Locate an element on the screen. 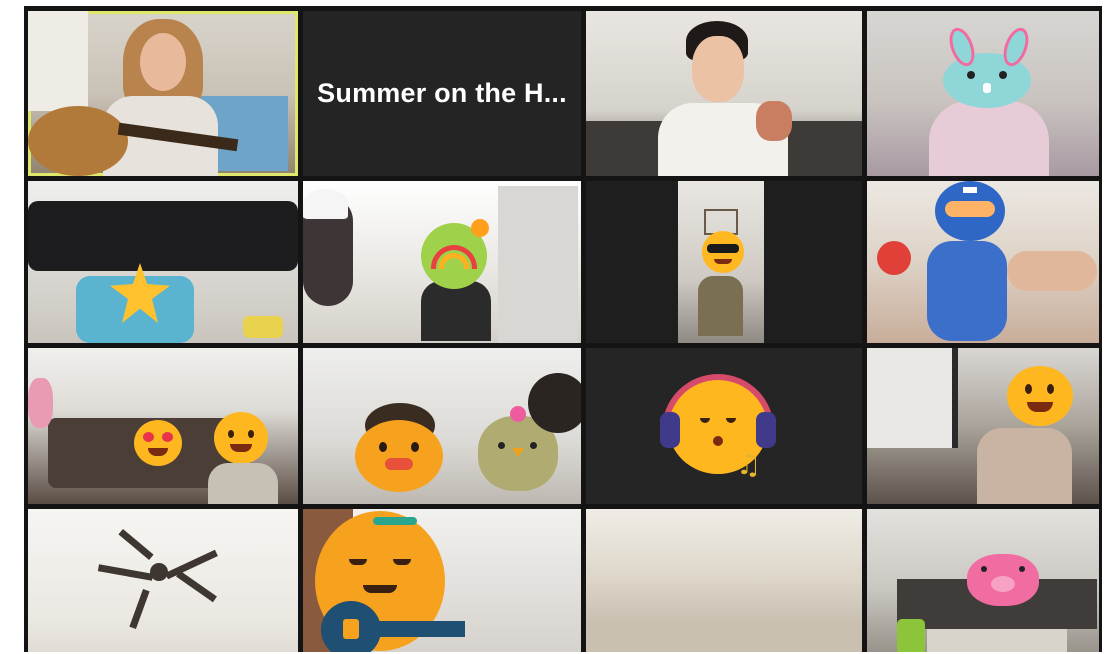 This screenshot has height=654, width=1107. participant-tile-man-singing is located at coordinates (724, 93).